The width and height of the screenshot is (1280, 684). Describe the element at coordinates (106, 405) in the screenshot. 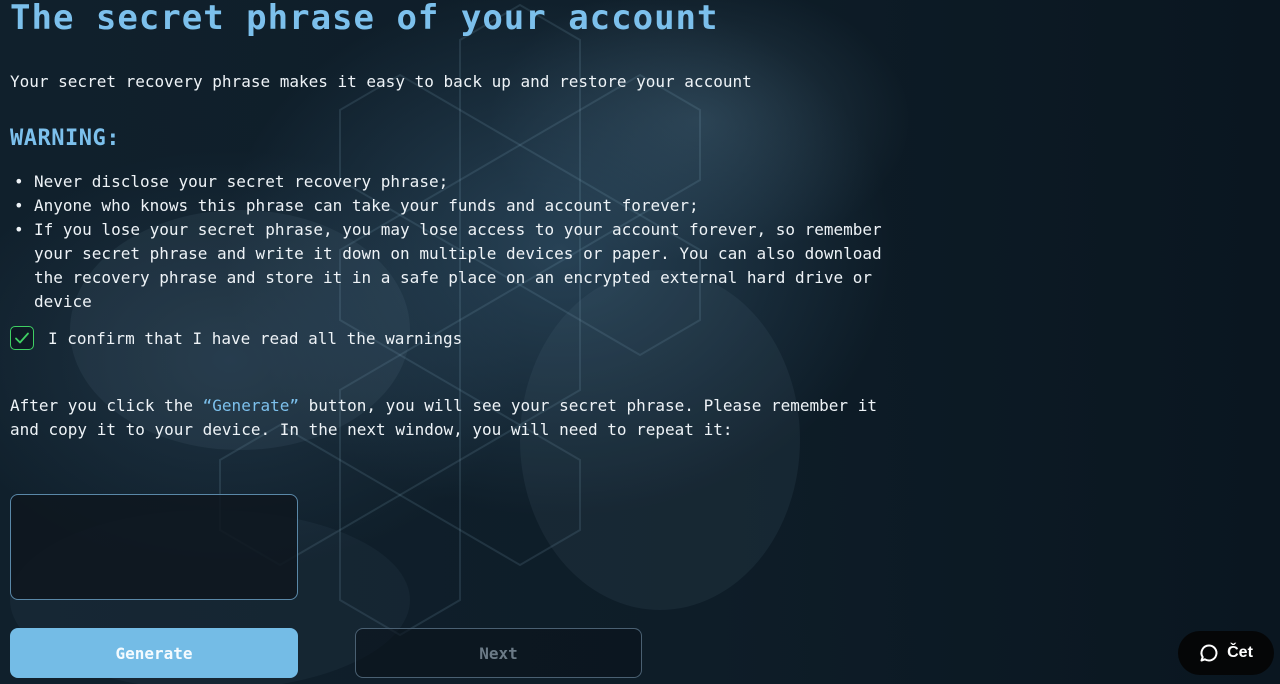

I see `instructions-text-before: After you click the` at that location.